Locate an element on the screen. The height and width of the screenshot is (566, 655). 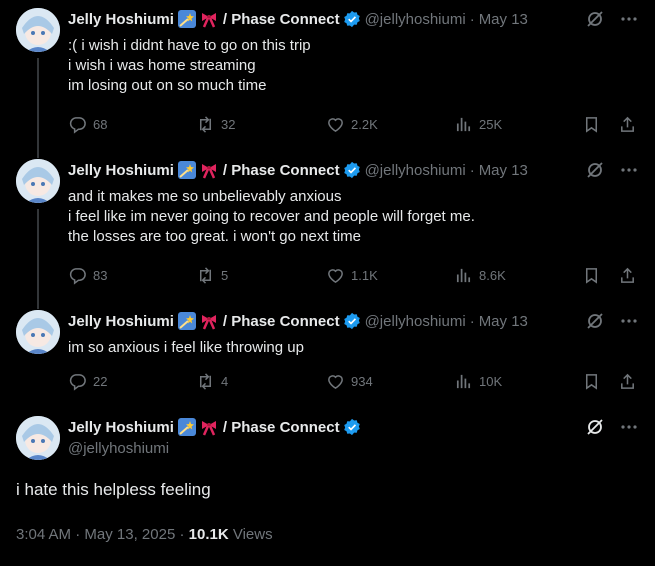
repost-count: 32 is located at coordinates (228, 124).